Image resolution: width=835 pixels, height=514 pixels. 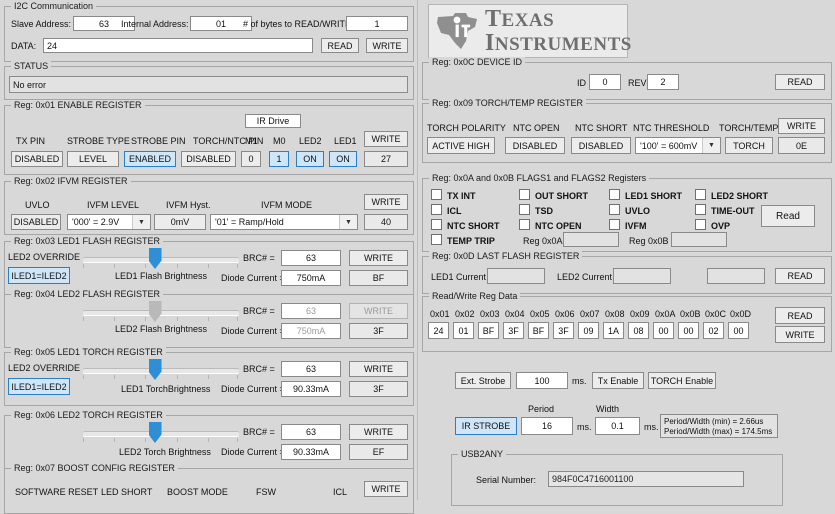 I want to click on rw-read-button: READ, so click(x=800, y=315).